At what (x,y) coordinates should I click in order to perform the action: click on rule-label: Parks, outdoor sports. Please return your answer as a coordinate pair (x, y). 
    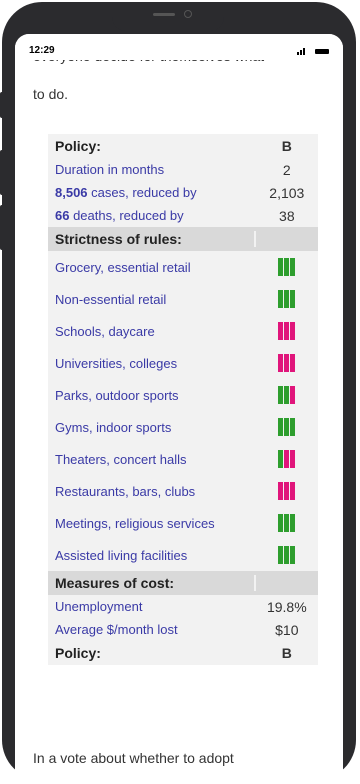
    Looking at the image, I should click on (152, 395).